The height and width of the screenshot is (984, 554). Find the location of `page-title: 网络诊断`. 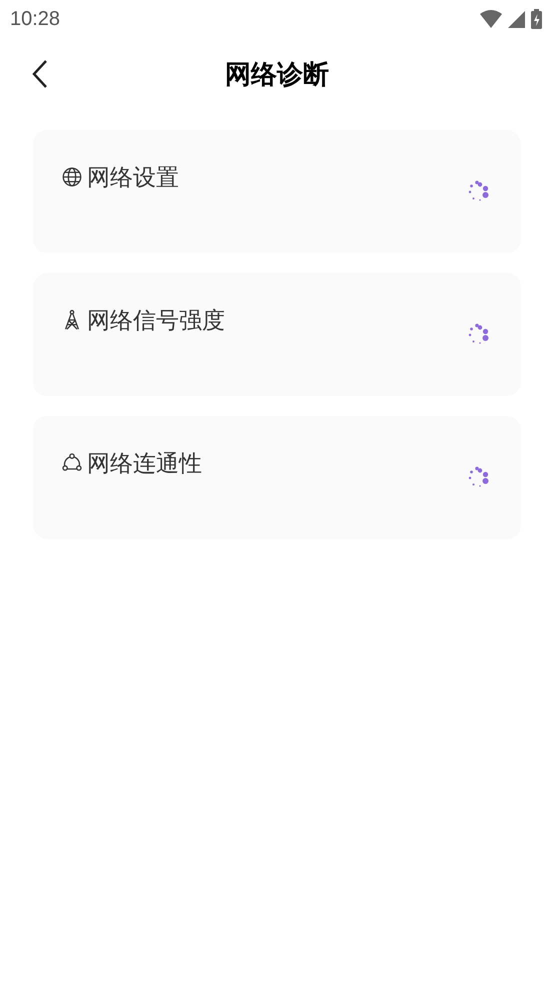

page-title: 网络诊断 is located at coordinates (277, 74).